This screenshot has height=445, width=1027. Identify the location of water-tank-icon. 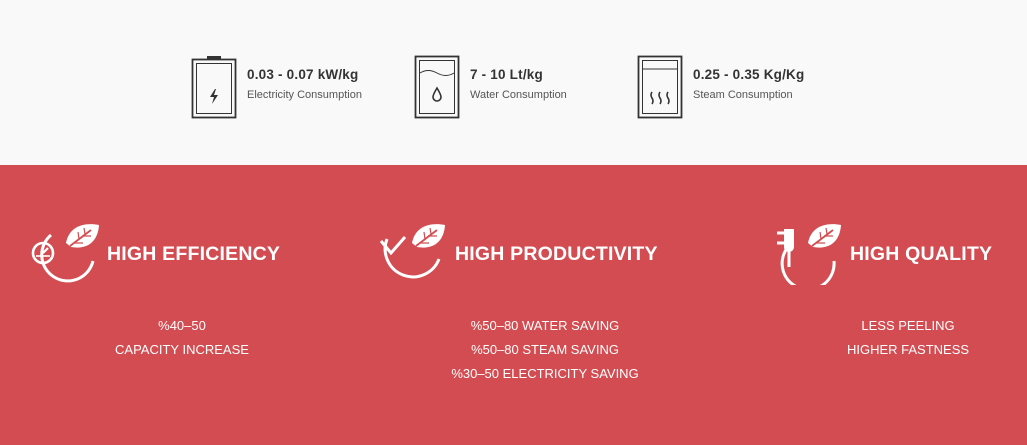
(437, 87).